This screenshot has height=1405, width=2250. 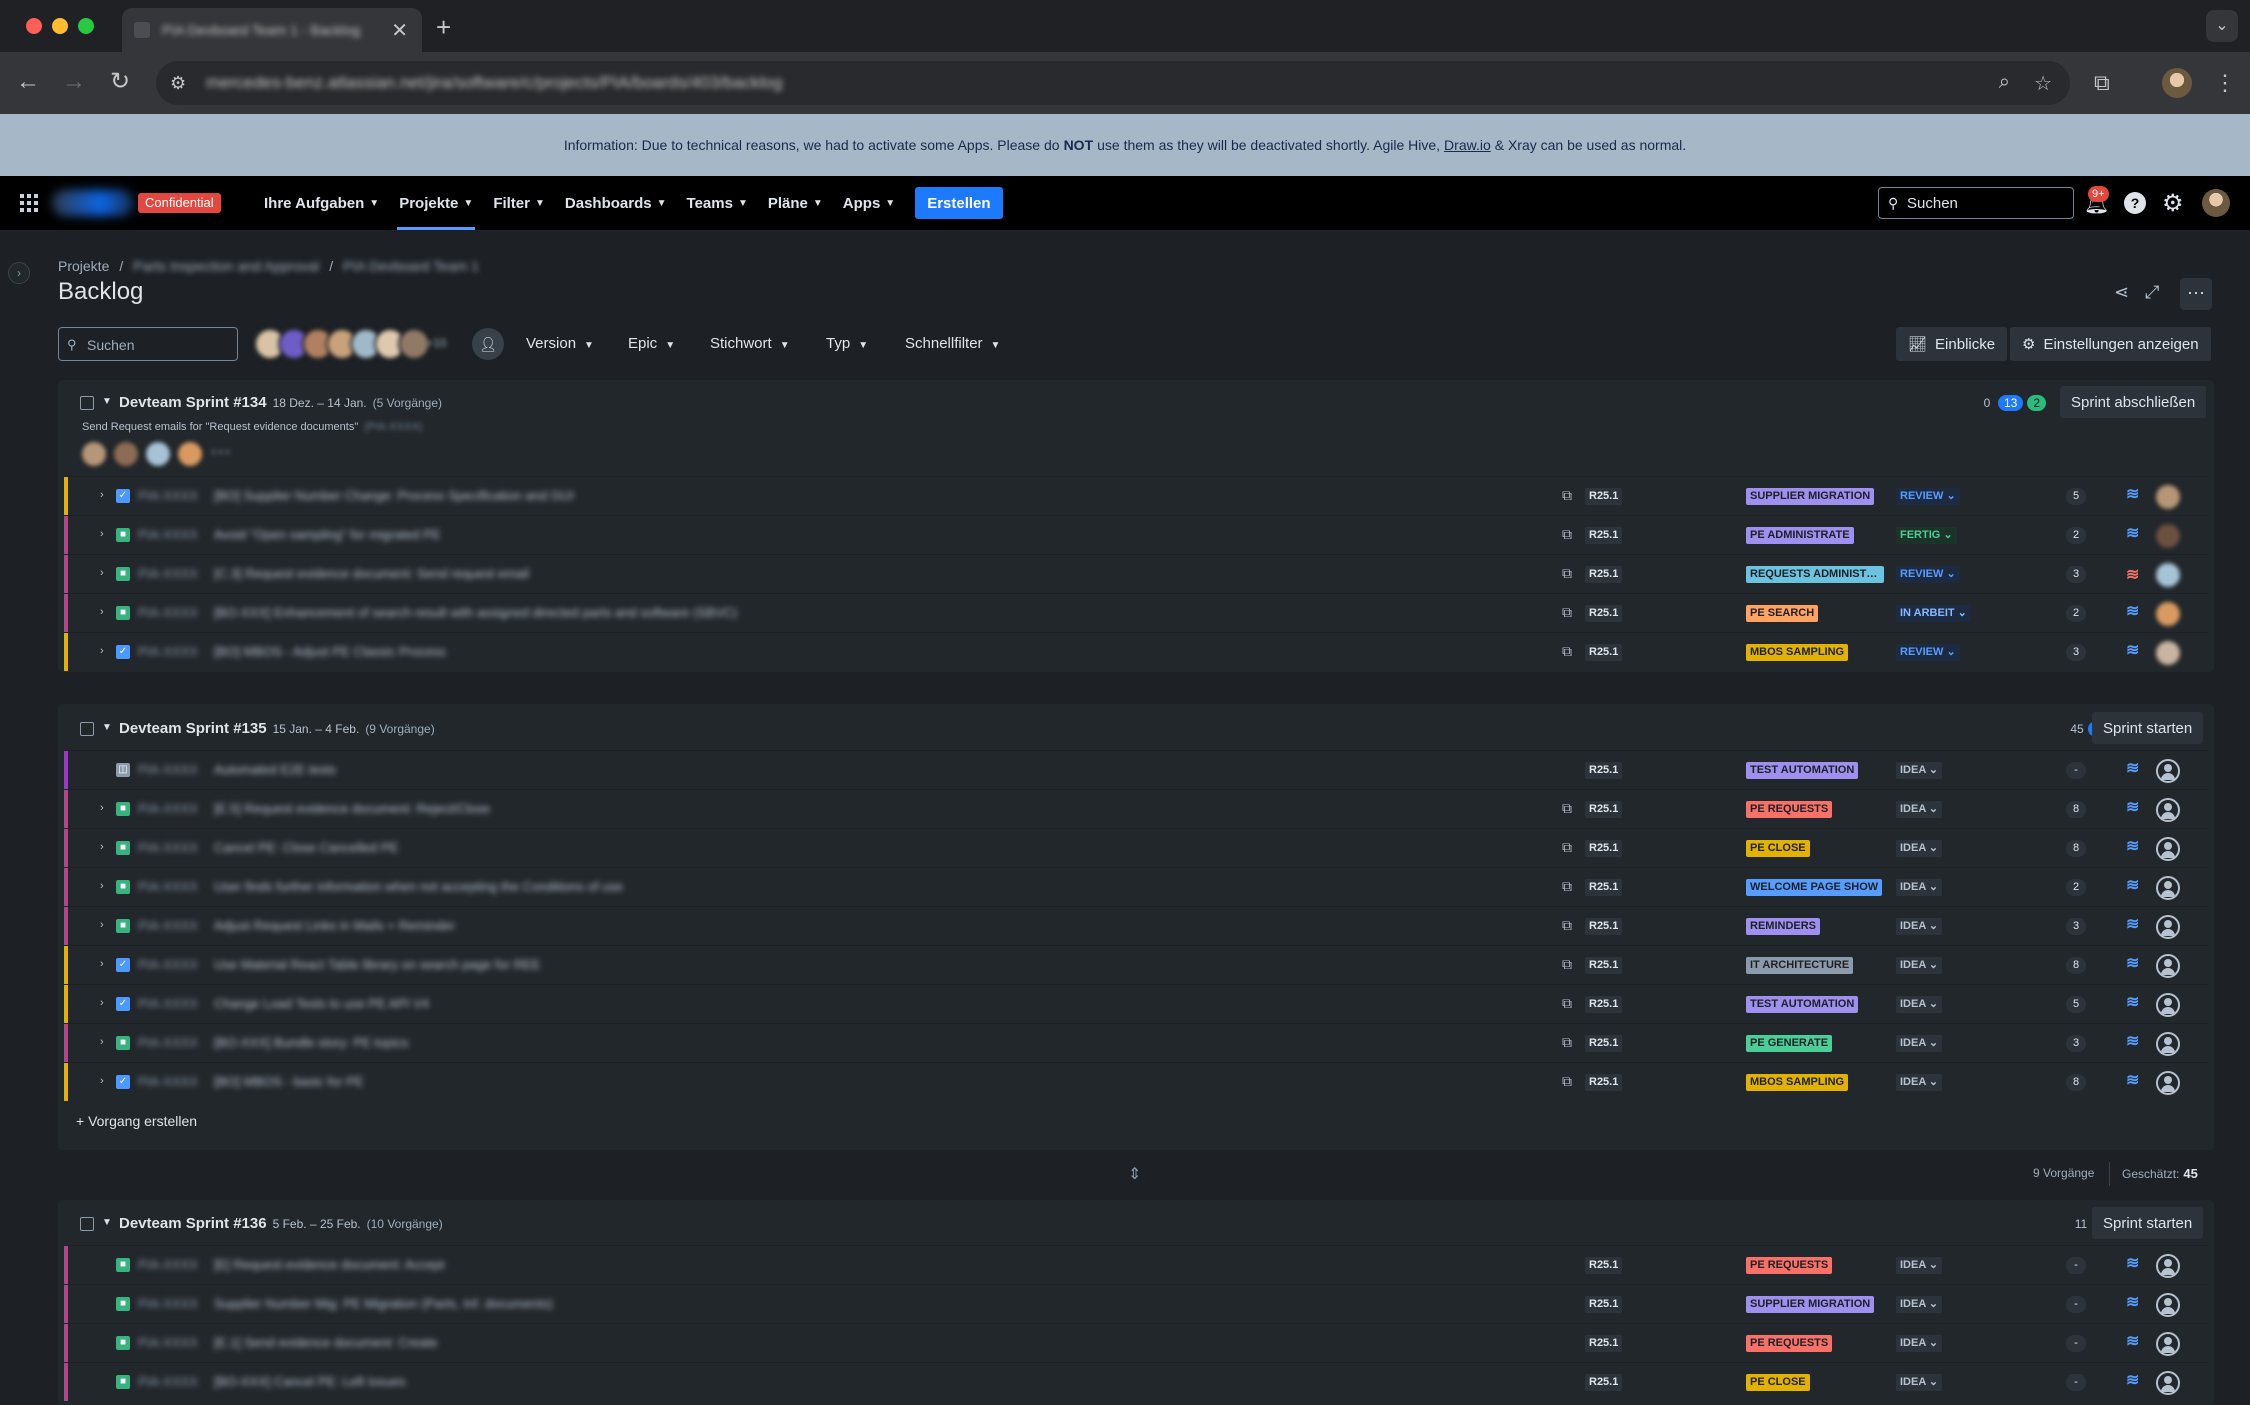 I want to click on issue-summary: [E.1] Send evidence document: Create, so click(x=325, y=1342).